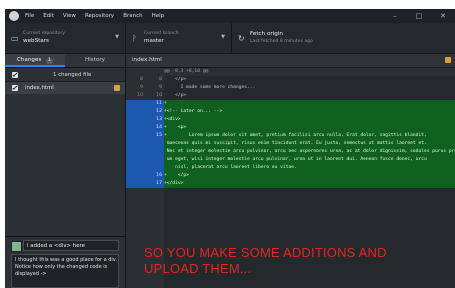 Image resolution: width=455 pixels, height=288 pixels. I want to click on diff-file-header: index.html, so click(290, 61).